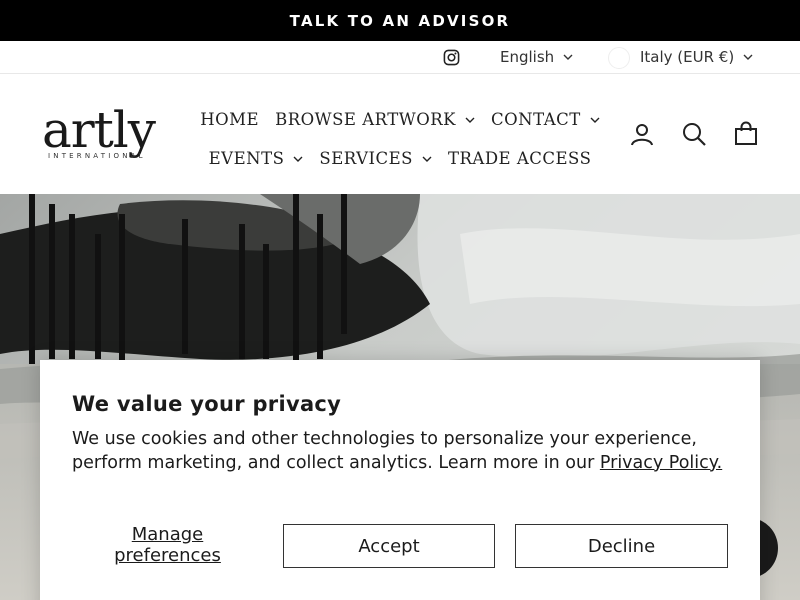 The image size is (800, 600). I want to click on nav-row-primary: HOME BROWSE ARTWORK CONTACT, so click(400, 119).